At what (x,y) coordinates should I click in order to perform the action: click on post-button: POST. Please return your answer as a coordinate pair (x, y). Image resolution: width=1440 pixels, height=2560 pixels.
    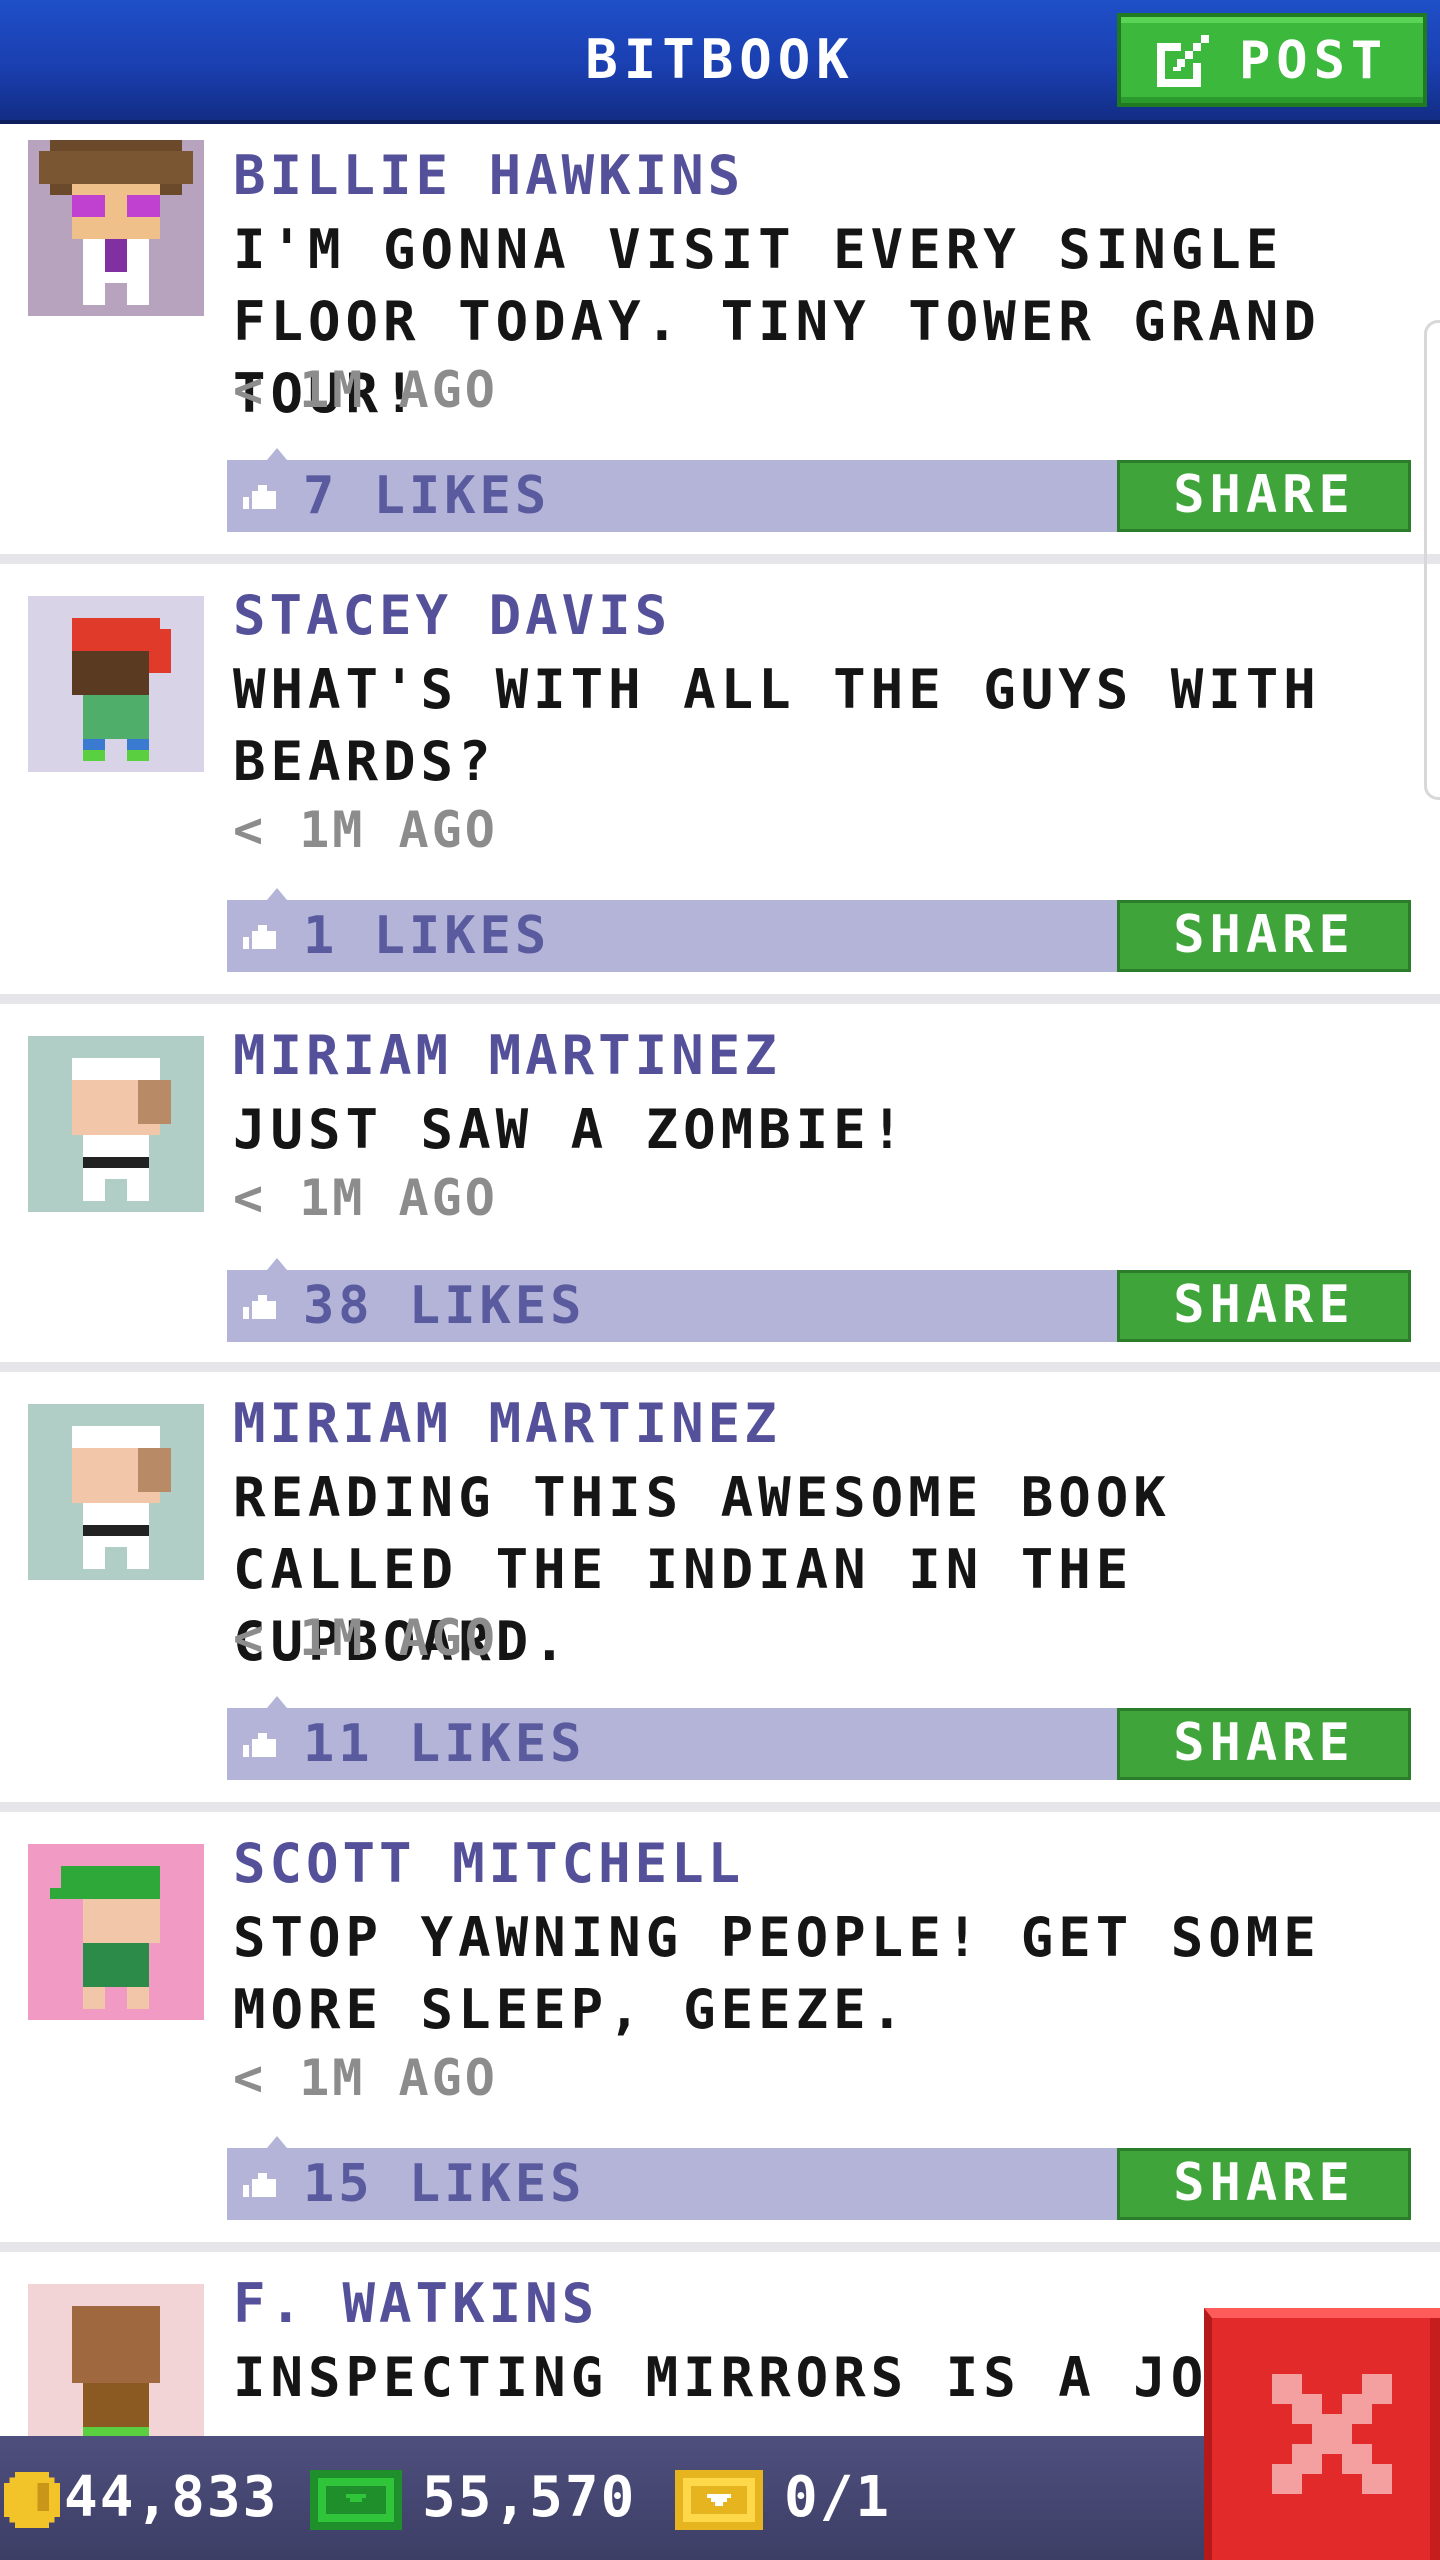
    Looking at the image, I should click on (1272, 60).